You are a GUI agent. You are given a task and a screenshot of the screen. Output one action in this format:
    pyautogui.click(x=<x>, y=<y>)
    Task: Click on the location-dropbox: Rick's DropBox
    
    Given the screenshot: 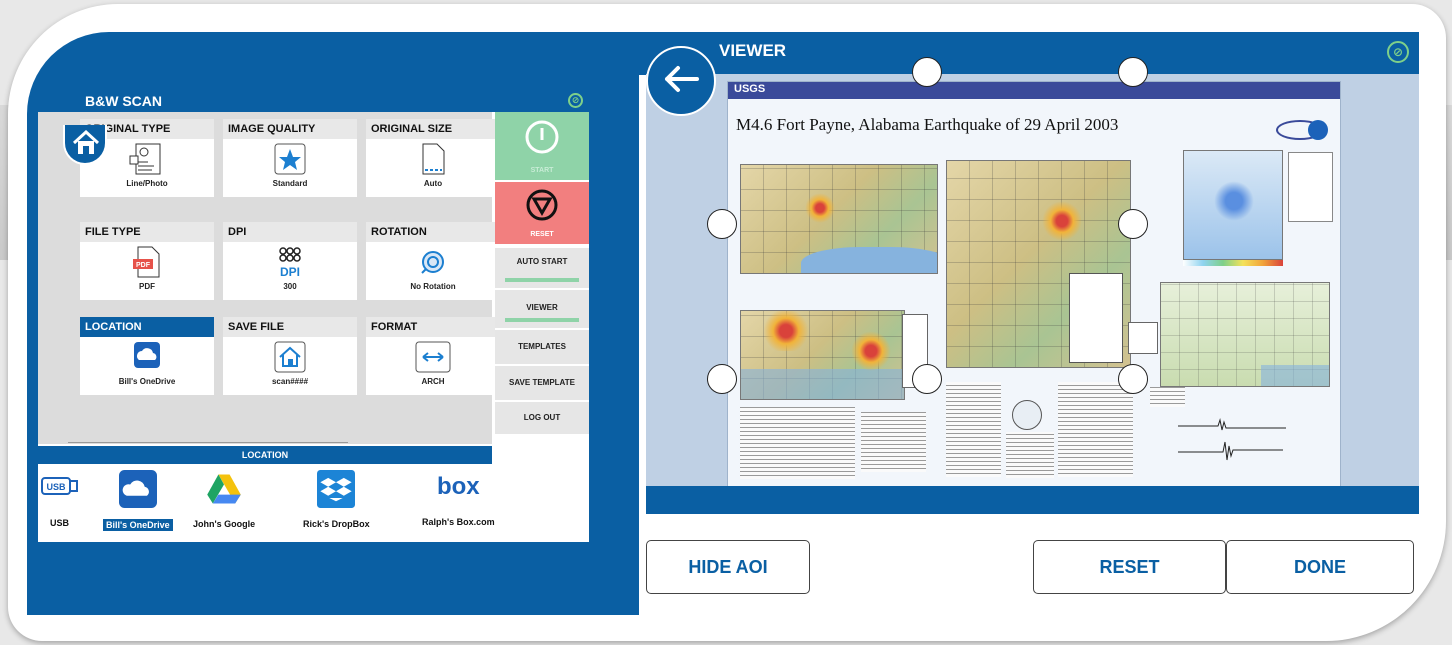 What is the action you would take?
    pyautogui.click(x=336, y=499)
    